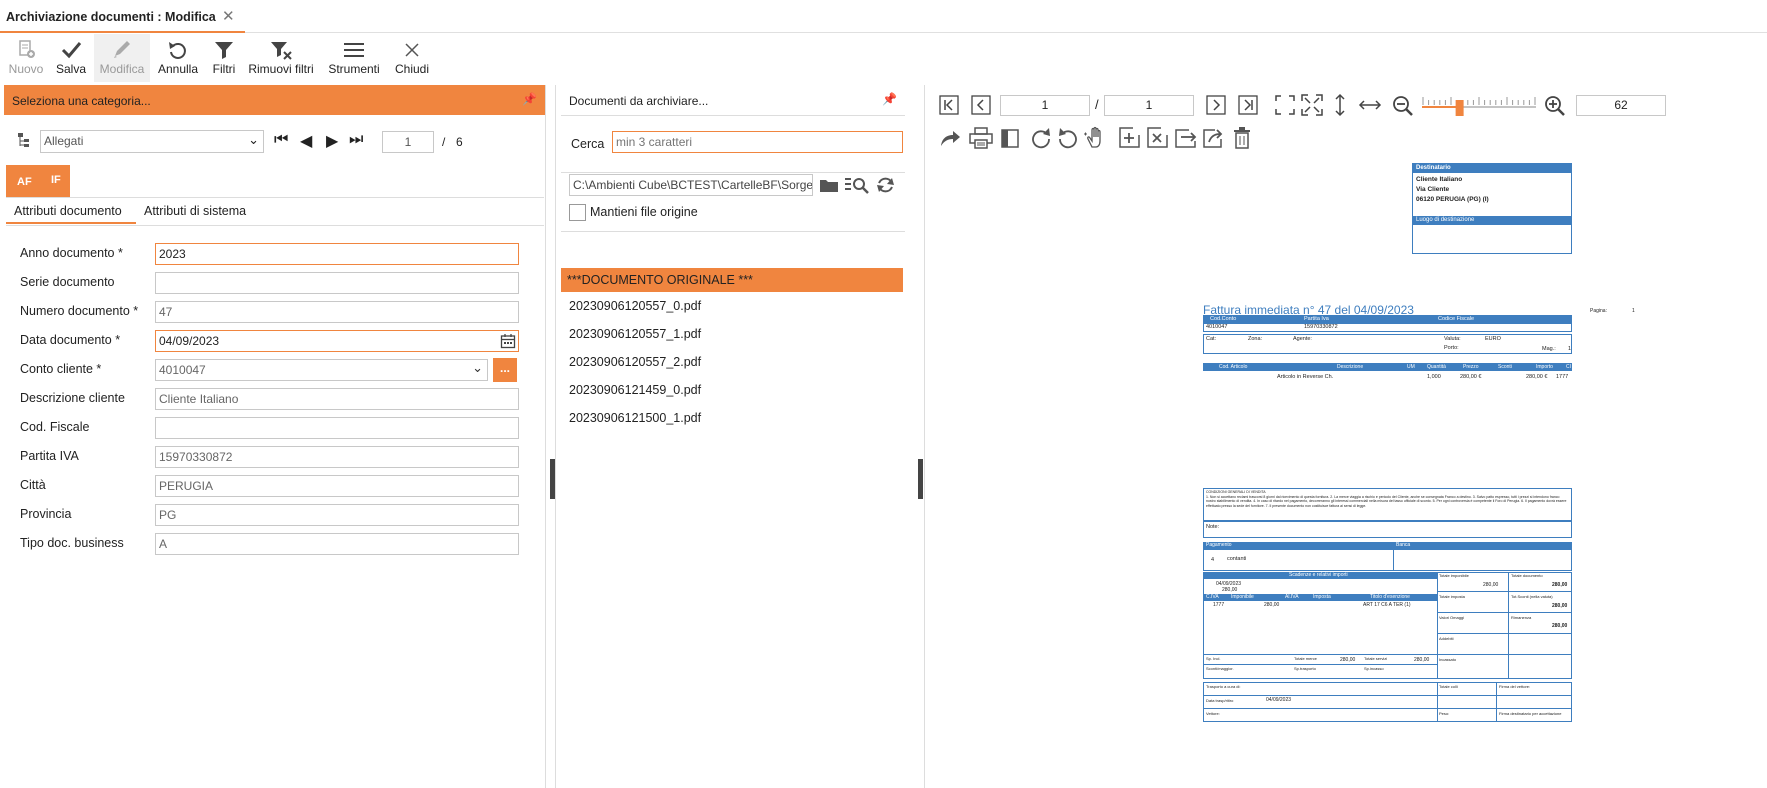  I want to click on business-type-field: A, so click(337, 544).